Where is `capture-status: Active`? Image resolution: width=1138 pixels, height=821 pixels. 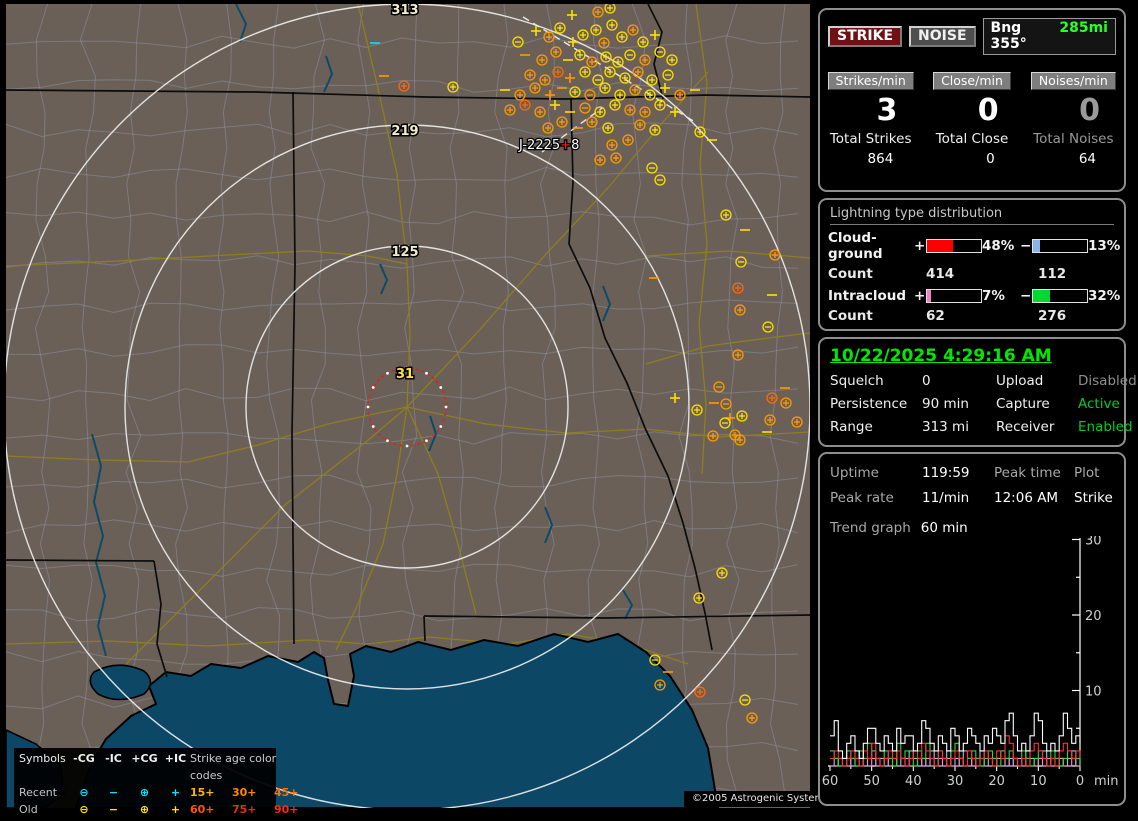 capture-status: Active is located at coordinates (1099, 404).